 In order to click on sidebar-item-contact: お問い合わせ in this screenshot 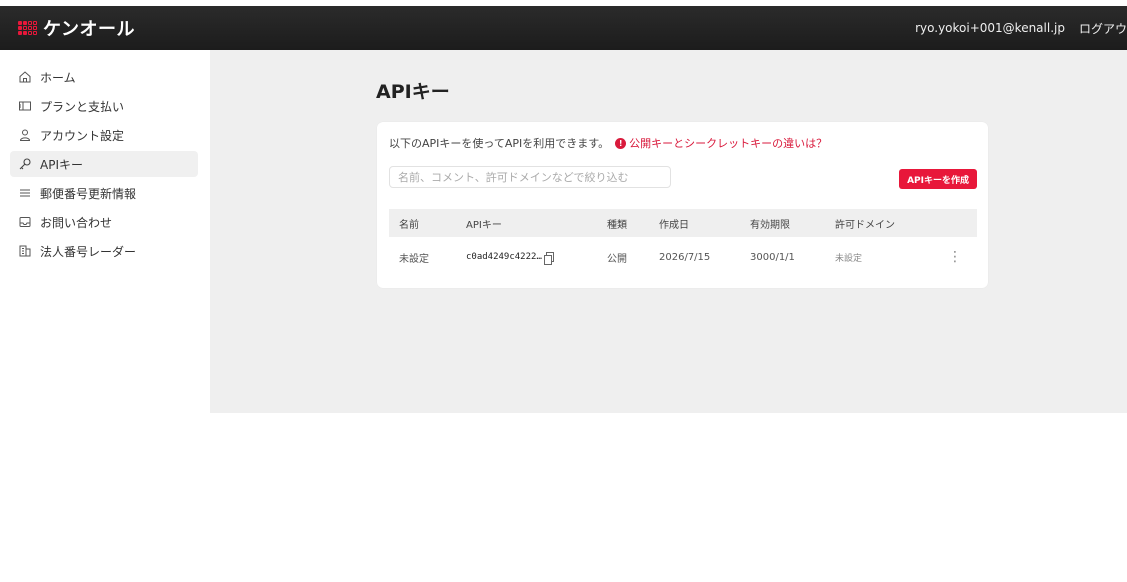, I will do `click(104, 222)`.